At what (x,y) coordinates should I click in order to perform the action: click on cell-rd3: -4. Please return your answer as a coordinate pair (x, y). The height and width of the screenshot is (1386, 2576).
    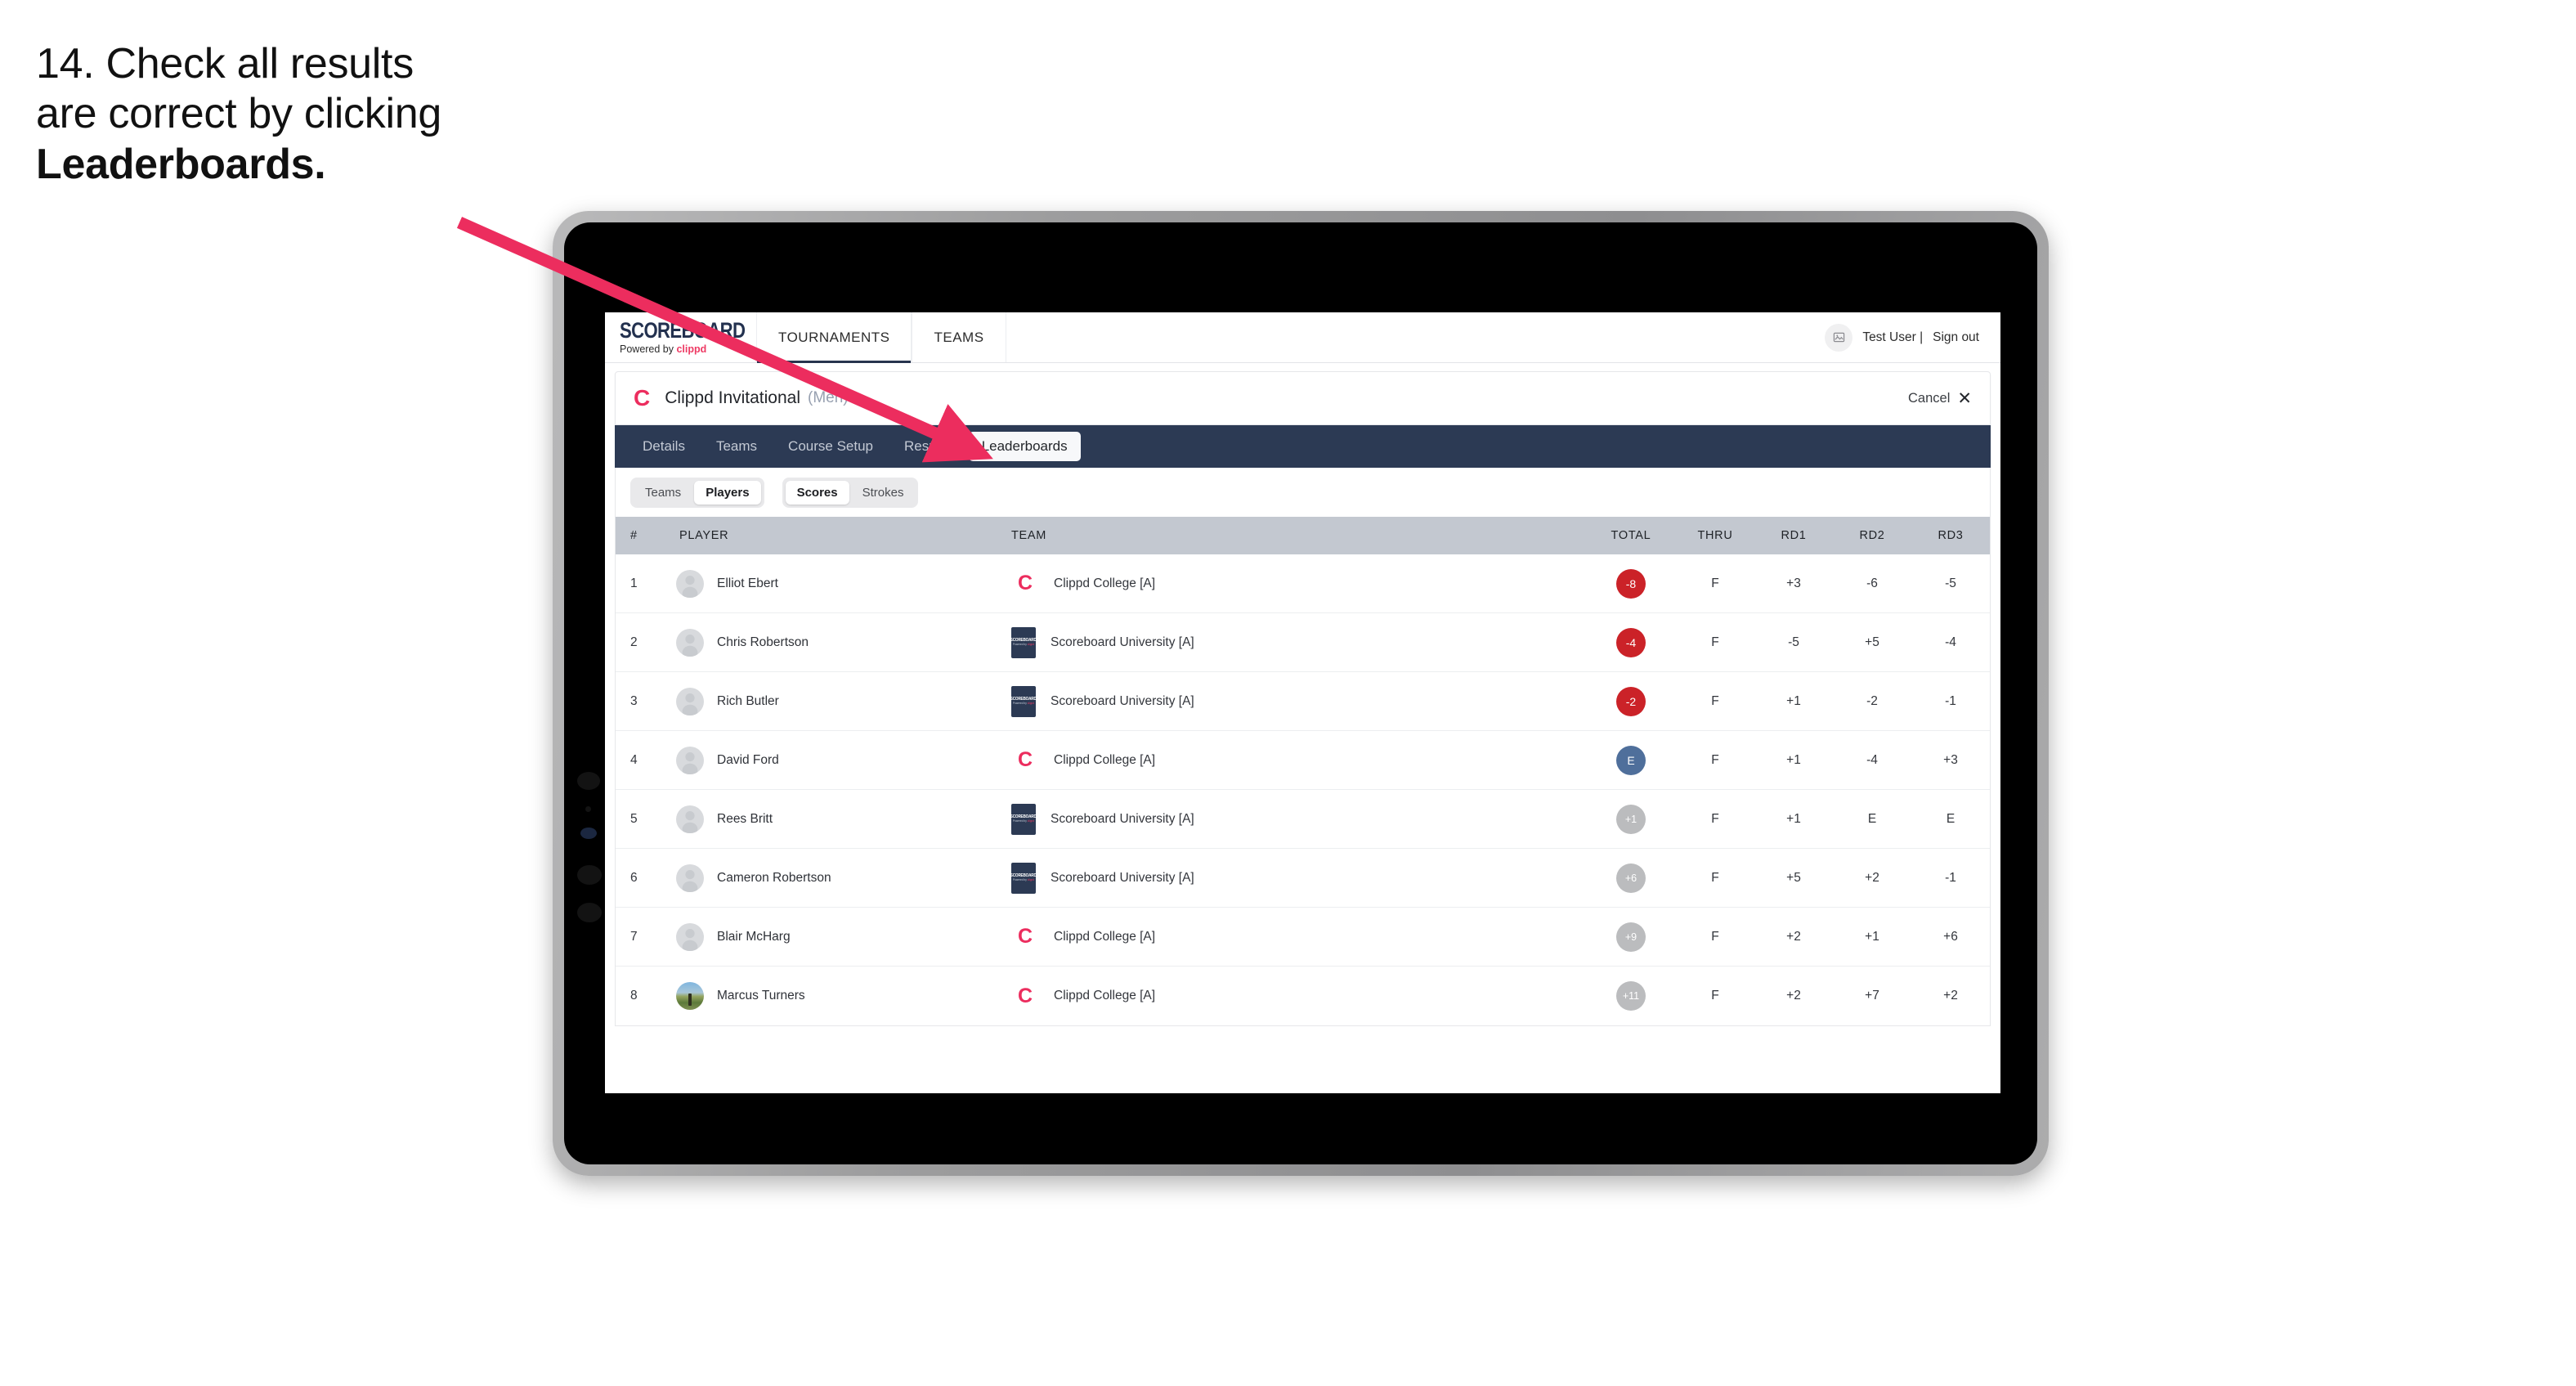
    Looking at the image, I should click on (1951, 642).